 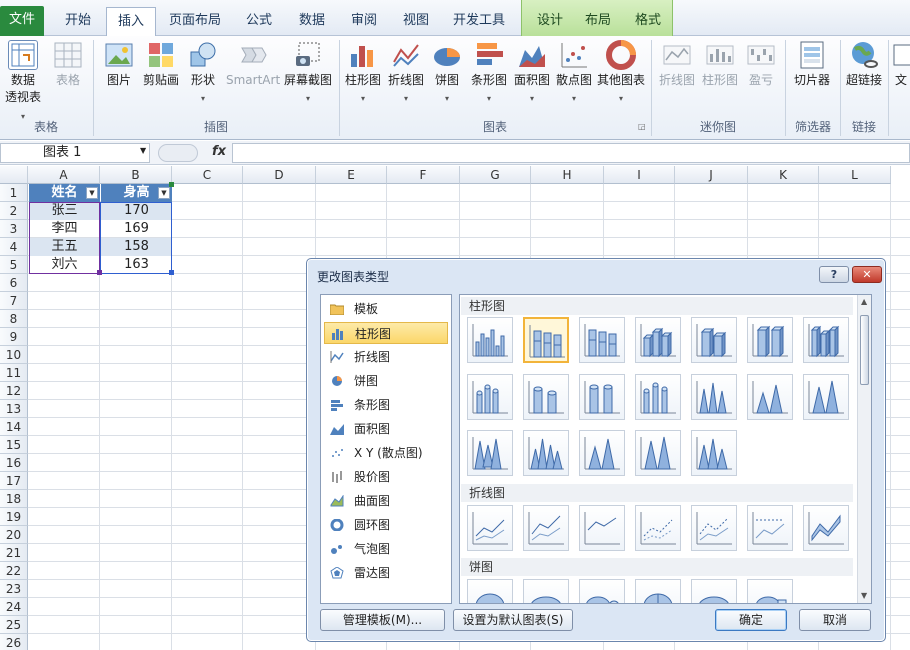 I want to click on scroll-thumb, so click(x=864, y=350).